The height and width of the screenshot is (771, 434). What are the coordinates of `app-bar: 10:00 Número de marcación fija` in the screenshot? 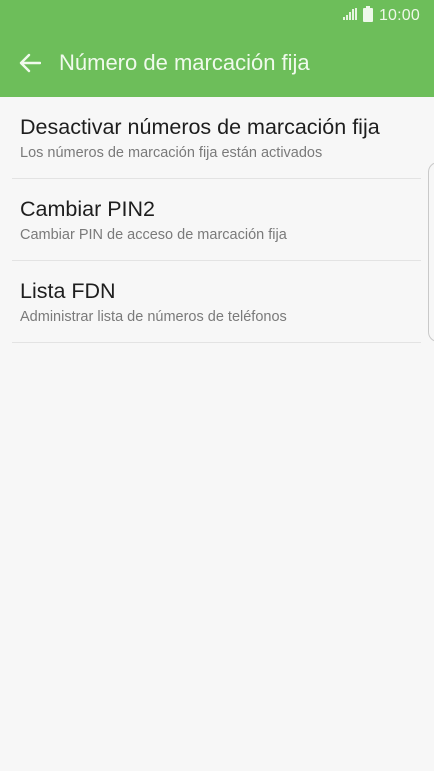 It's located at (217, 48).